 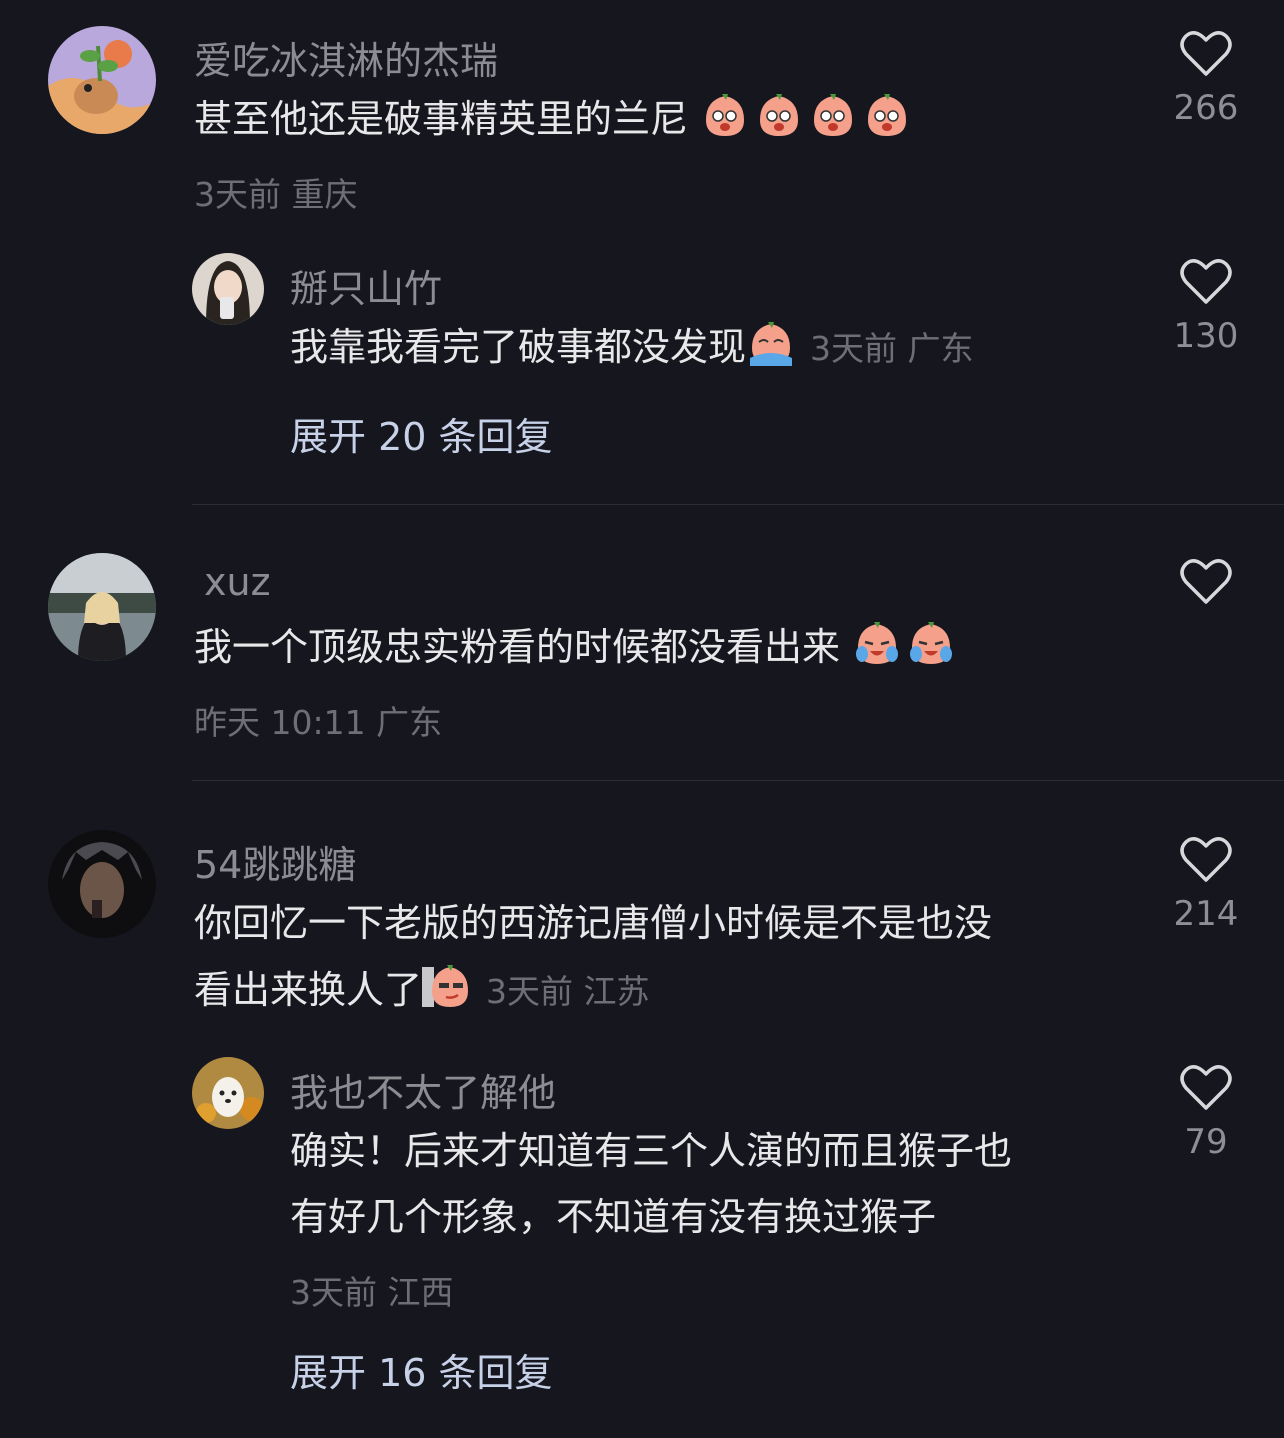 I want to click on comment-text: 我一个顶级忠实粉看的时候都没看出来, so click(x=577, y=647).